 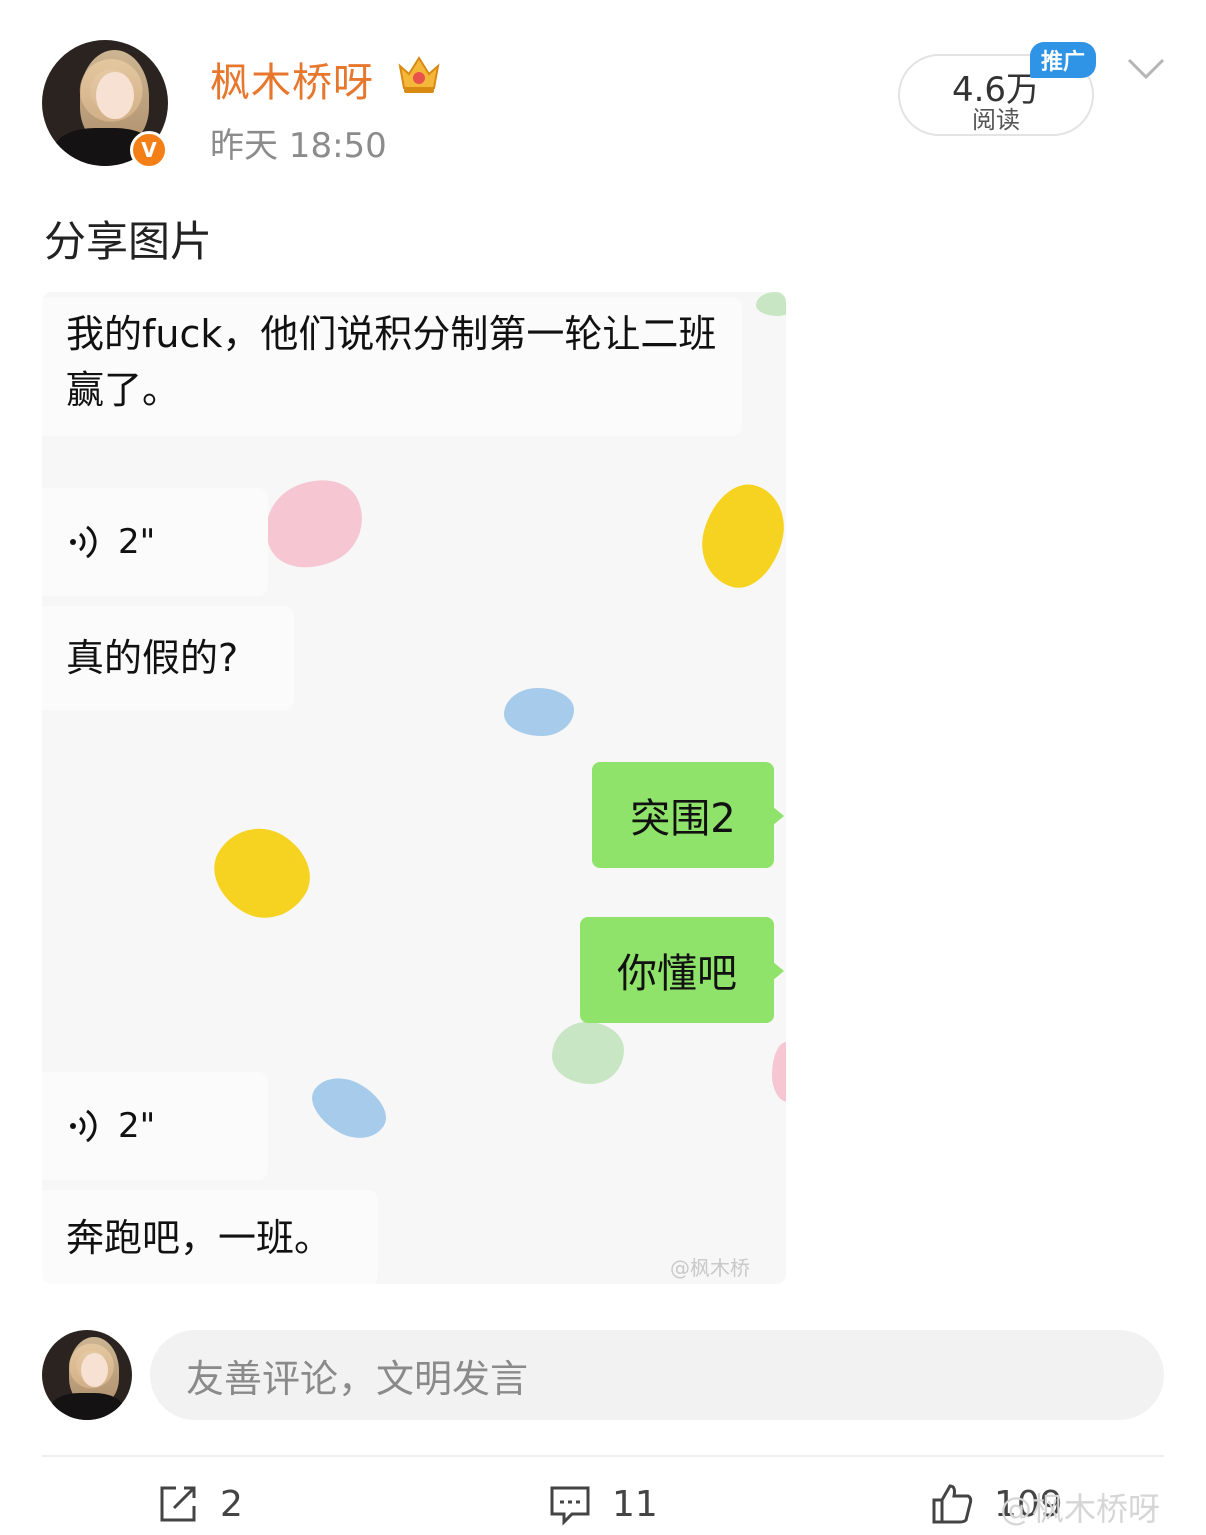 What do you see at coordinates (128, 241) in the screenshot?
I see `post-text: 分享图片` at bounding box center [128, 241].